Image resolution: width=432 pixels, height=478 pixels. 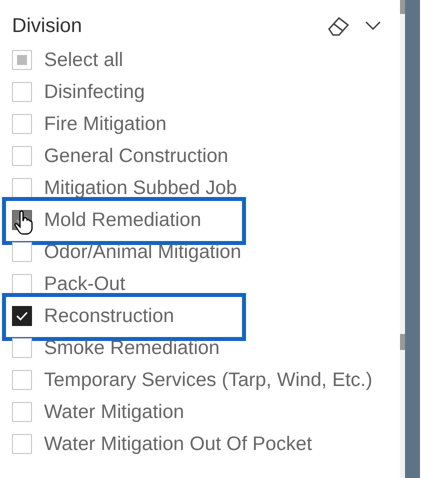 What do you see at coordinates (140, 188) in the screenshot?
I see `option-label: Mitigation Subbed Job` at bounding box center [140, 188].